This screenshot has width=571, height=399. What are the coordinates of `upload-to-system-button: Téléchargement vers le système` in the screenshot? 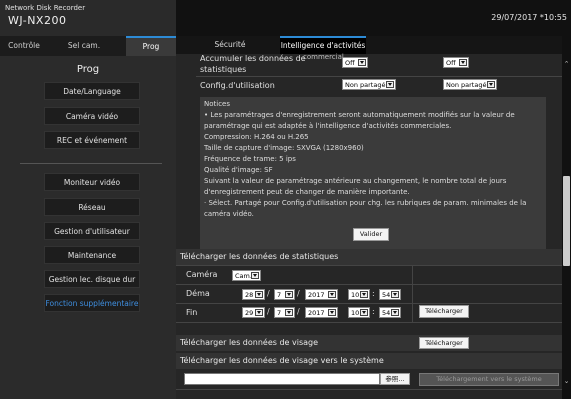 It's located at (489, 379).